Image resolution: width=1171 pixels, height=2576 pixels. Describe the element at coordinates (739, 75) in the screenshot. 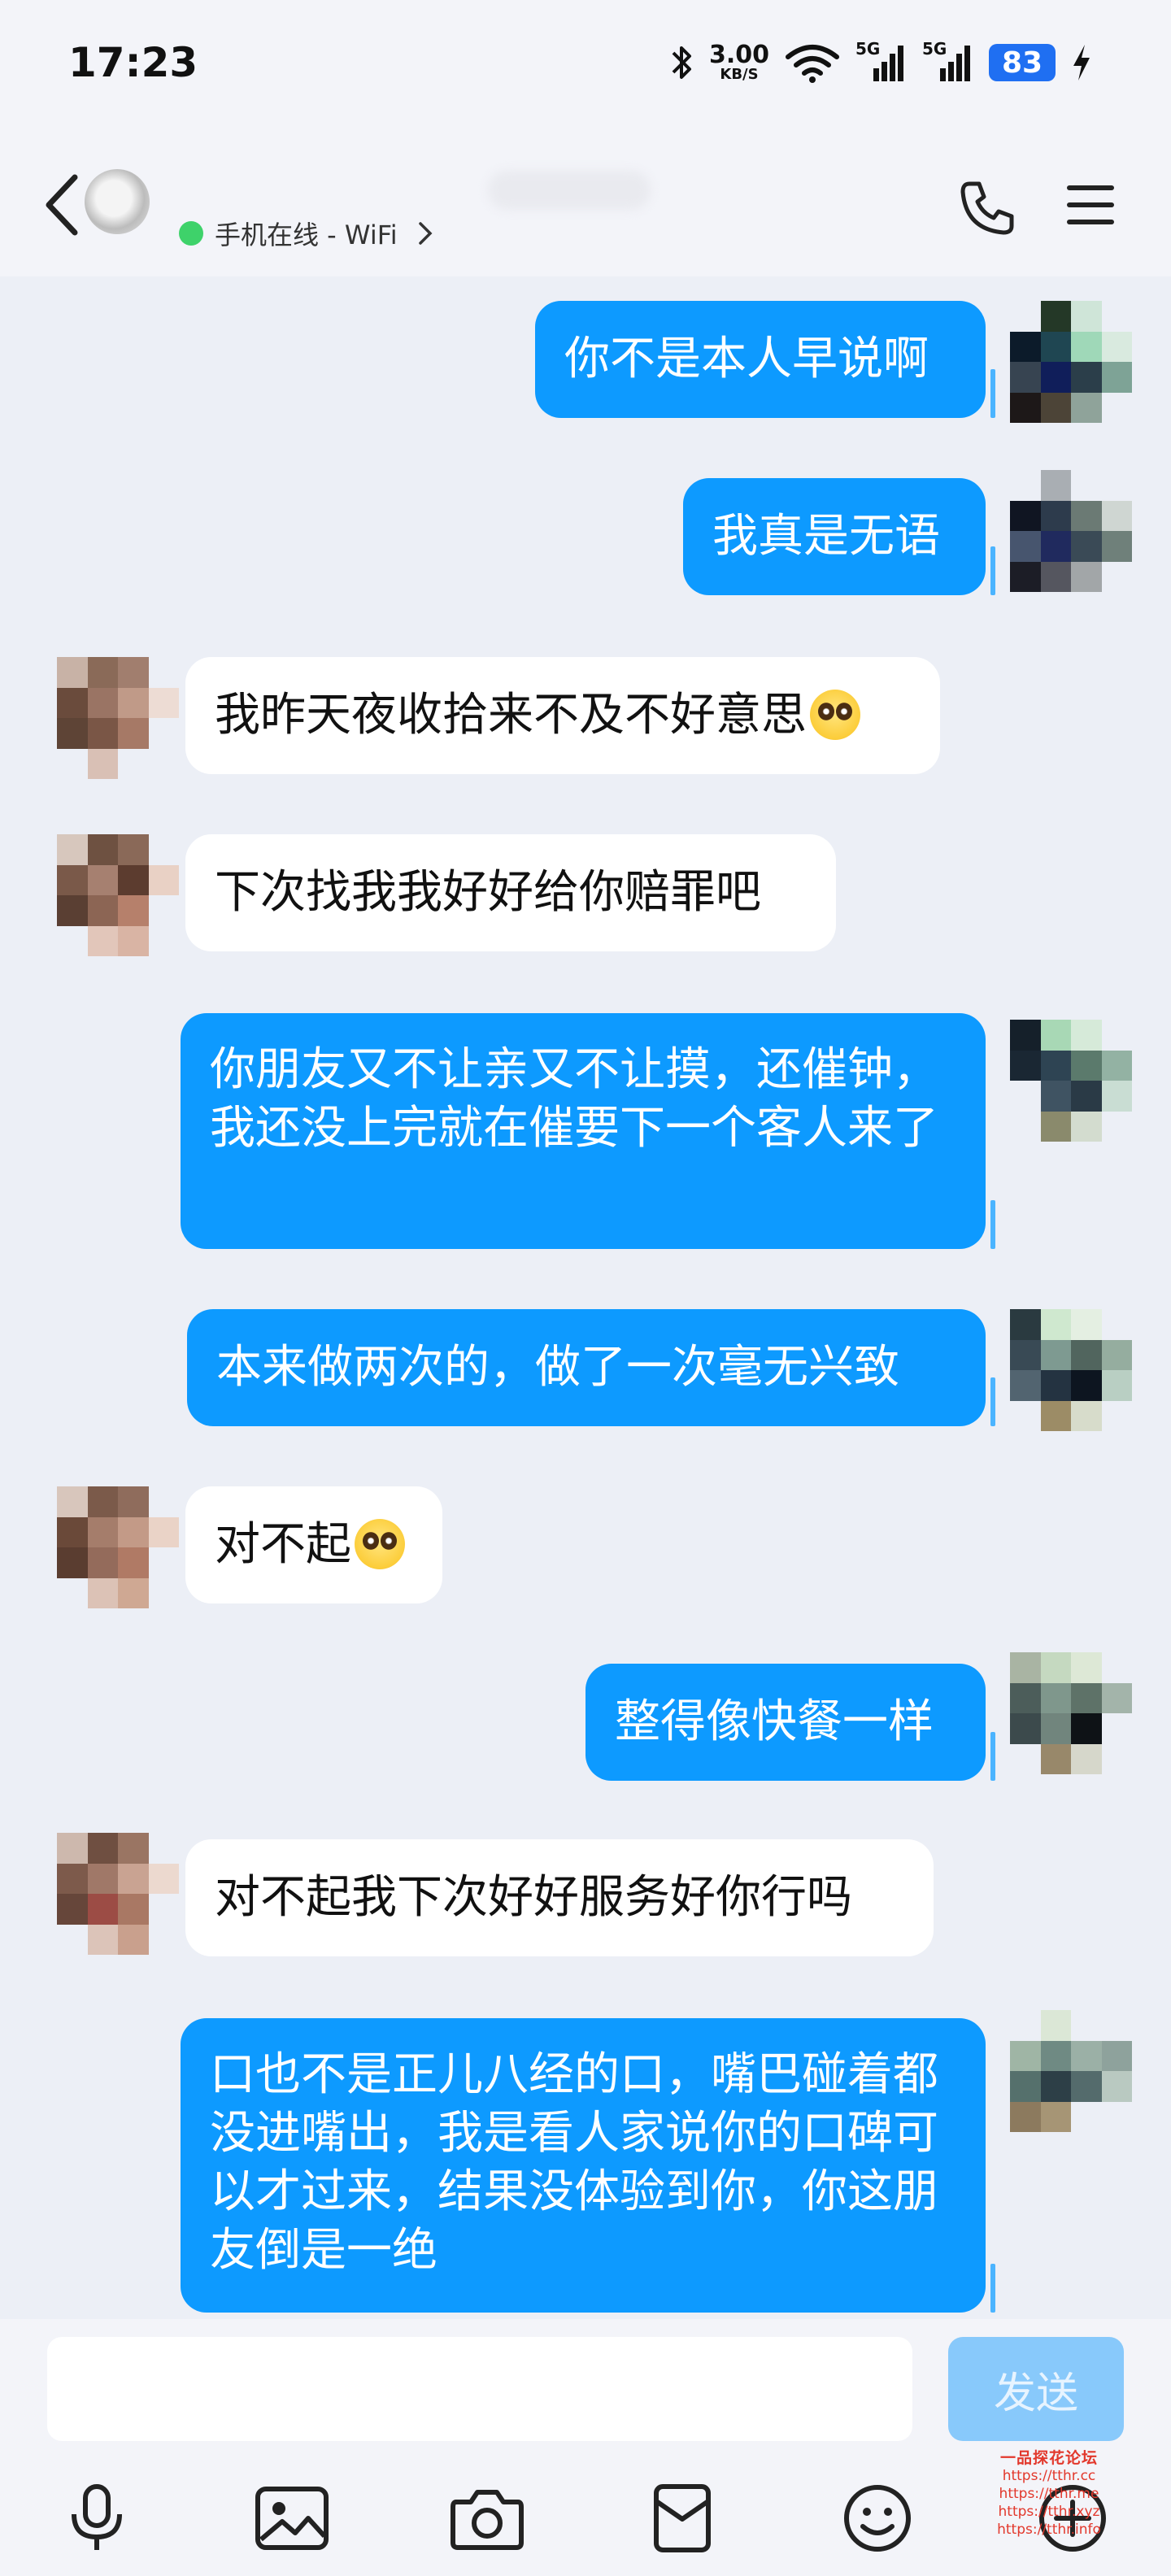

I see `network-speed-unit: KB/S` at that location.